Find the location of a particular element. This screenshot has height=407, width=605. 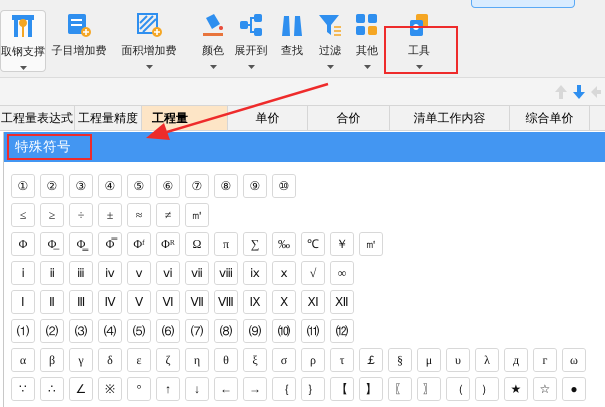

symbol-button: υ is located at coordinates (458, 360).